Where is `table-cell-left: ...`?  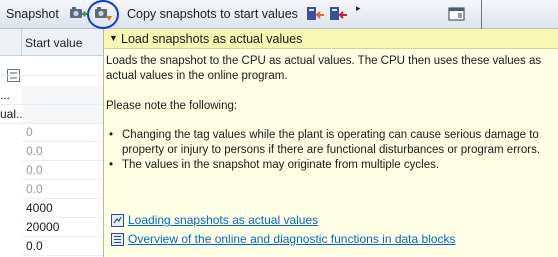 table-cell-left: ... is located at coordinates (11, 95).